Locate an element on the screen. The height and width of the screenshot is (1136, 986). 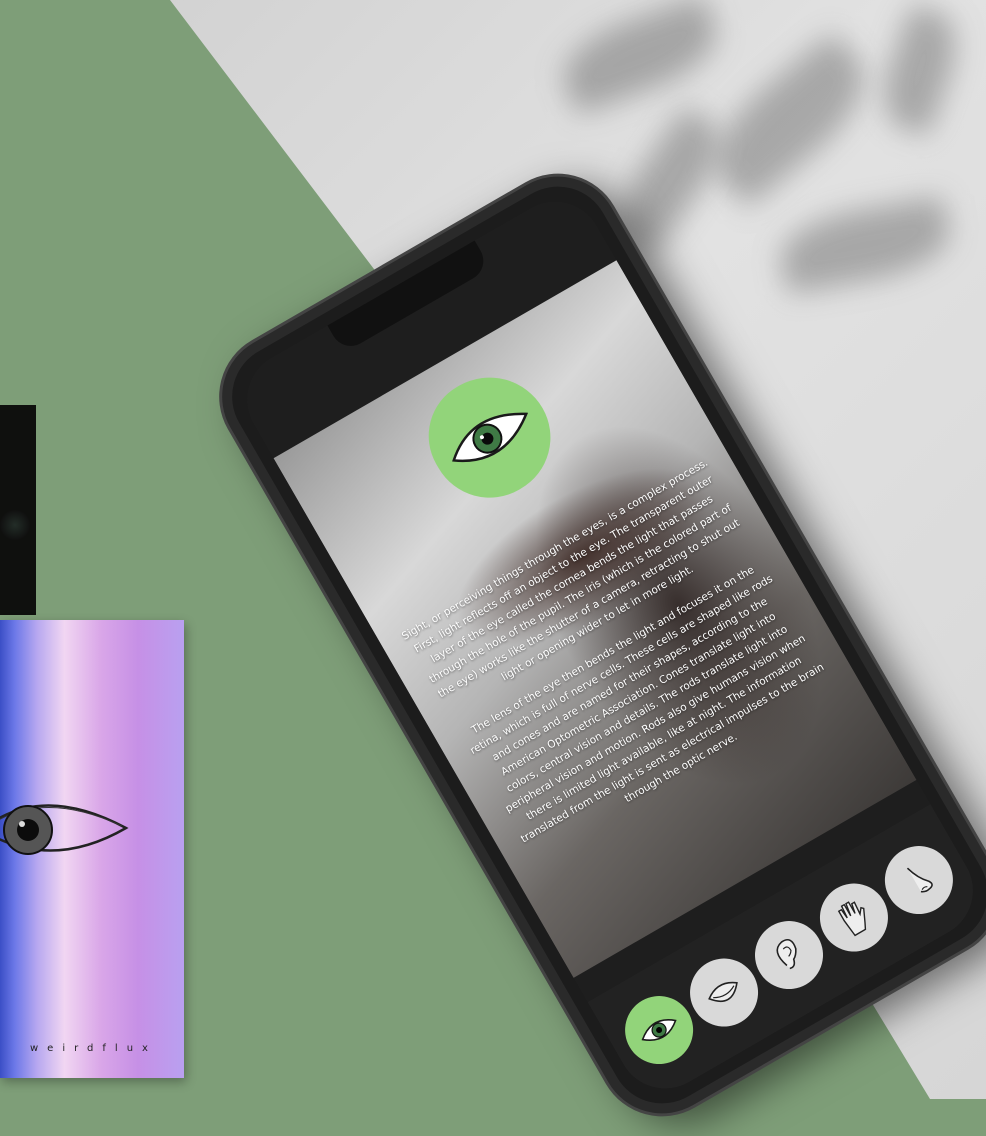
gradient-poster: weirdflux is located at coordinates (92, 849).